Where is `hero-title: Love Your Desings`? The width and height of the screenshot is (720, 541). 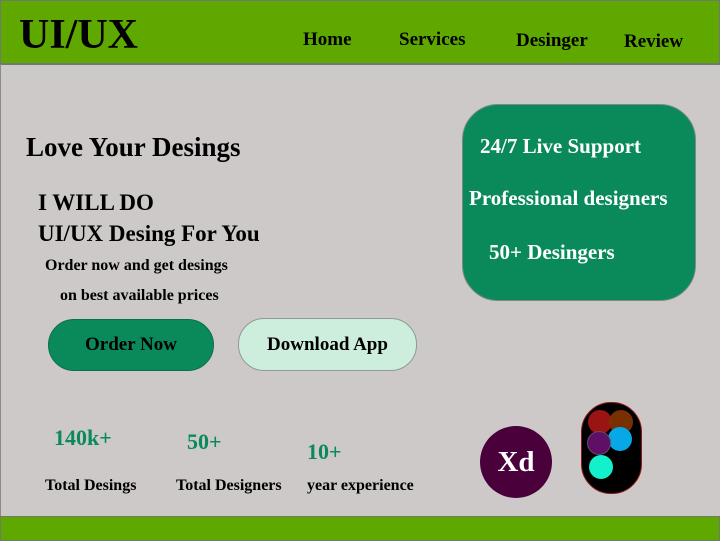
hero-title: Love Your Desings is located at coordinates (133, 147).